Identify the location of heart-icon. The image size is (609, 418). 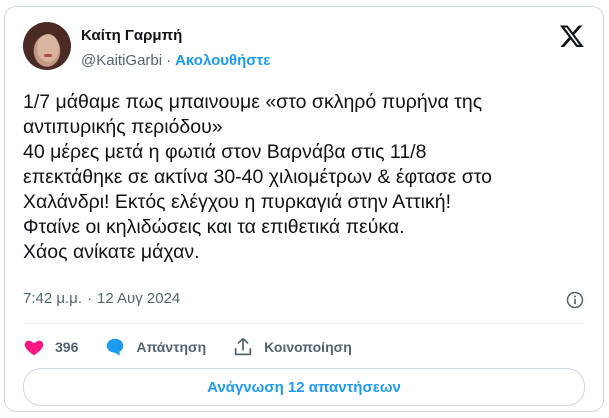
(34, 348).